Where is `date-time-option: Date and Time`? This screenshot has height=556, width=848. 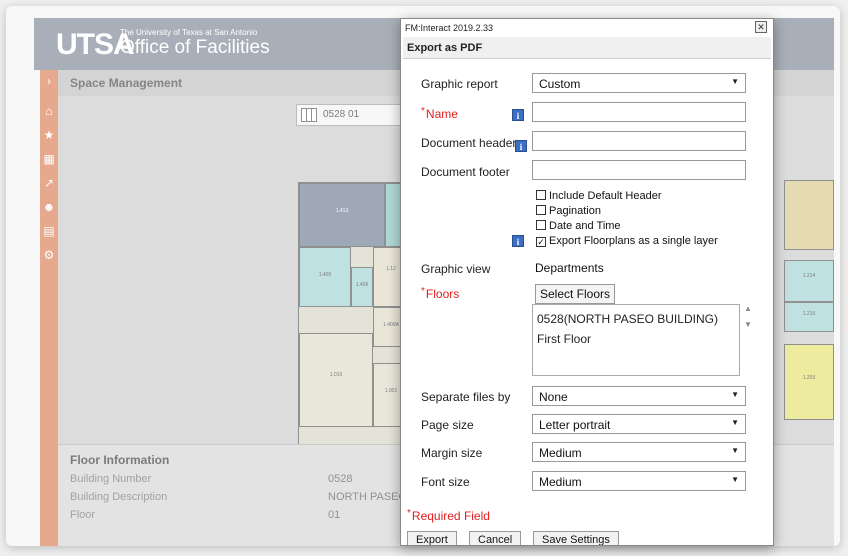 date-time-option: Date and Time is located at coordinates (578, 226).